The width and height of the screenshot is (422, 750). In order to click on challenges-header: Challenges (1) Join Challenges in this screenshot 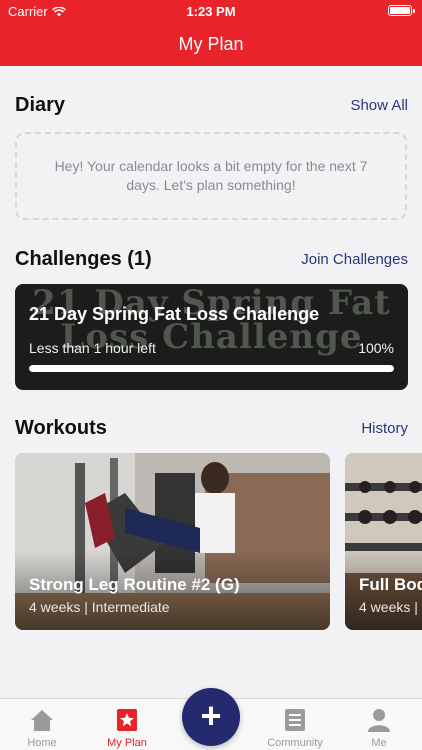, I will do `click(211, 259)`.